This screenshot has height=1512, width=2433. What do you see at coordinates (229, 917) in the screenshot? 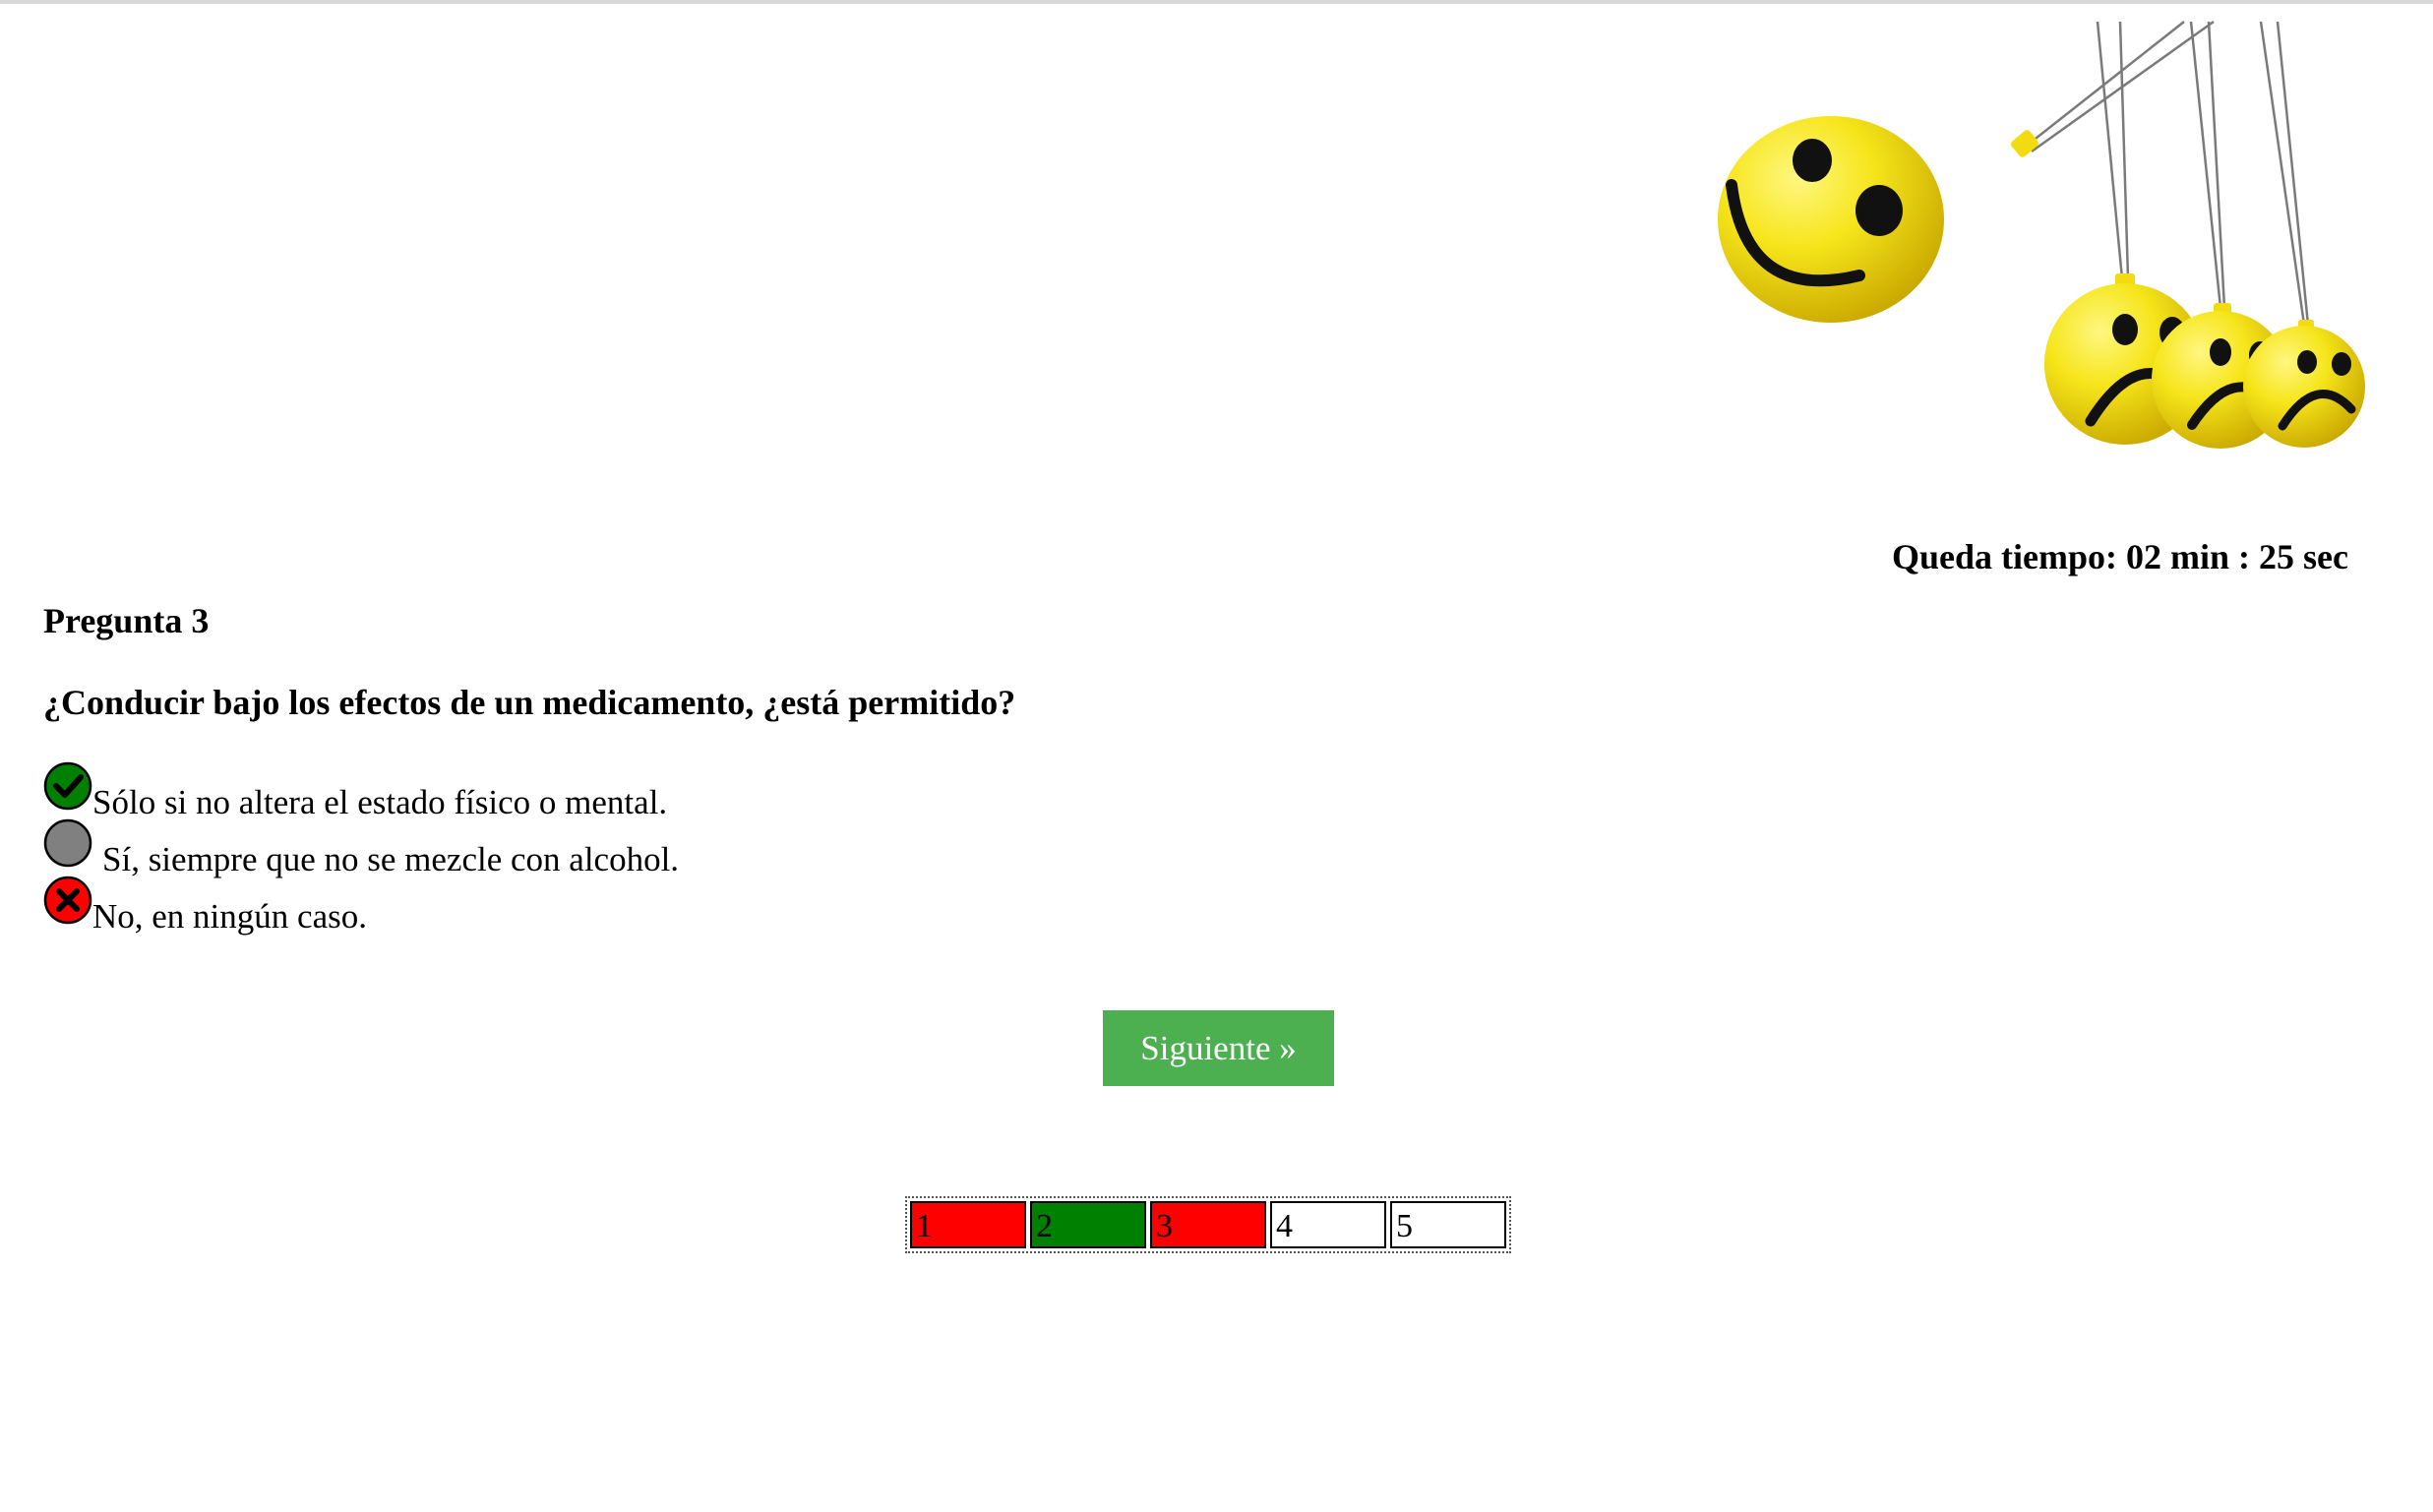
I see `answer-option-label: No, en ningún caso.` at bounding box center [229, 917].